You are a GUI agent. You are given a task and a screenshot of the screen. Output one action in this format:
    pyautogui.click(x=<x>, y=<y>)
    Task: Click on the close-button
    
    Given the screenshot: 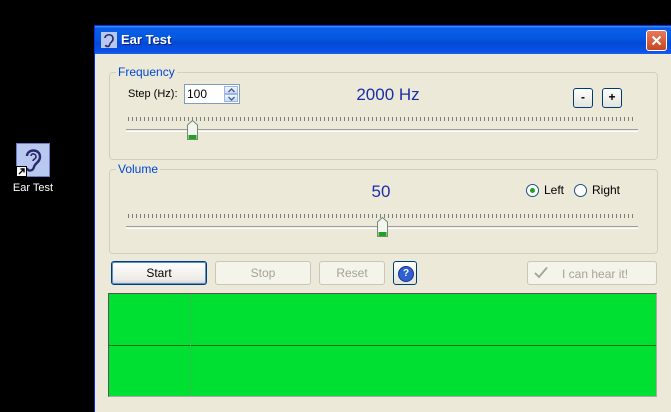 What is the action you would take?
    pyautogui.click(x=656, y=40)
    